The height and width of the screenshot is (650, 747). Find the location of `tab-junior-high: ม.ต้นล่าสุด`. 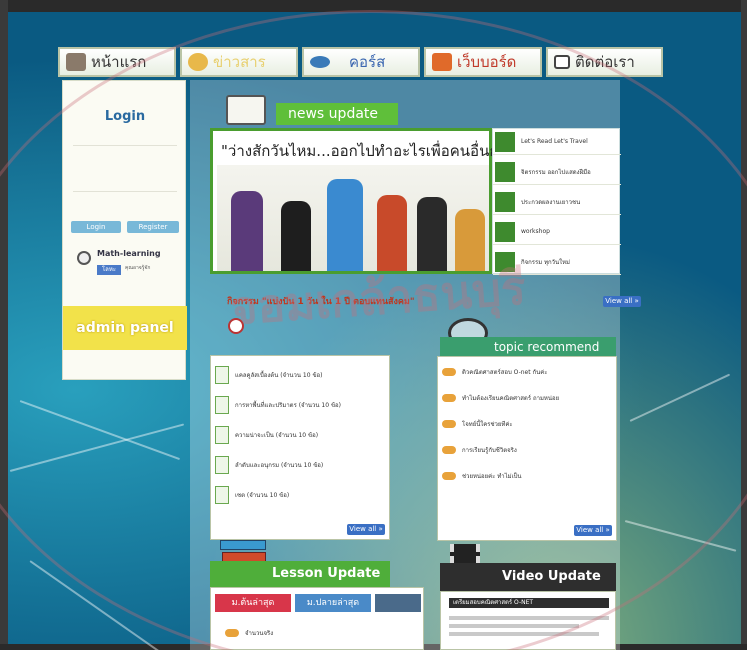

tab-junior-high: ม.ต้นล่าสุด is located at coordinates (253, 603).